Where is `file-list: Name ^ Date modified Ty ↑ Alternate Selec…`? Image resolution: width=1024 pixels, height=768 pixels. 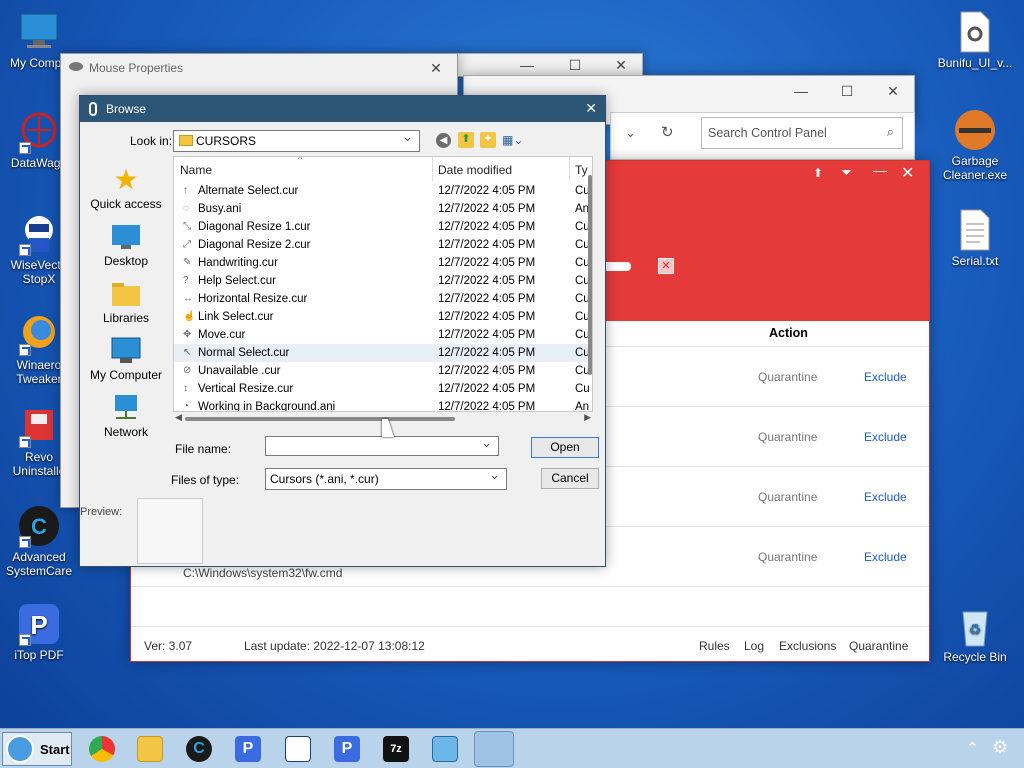 file-list: Name ^ Date modified Ty ↑ Alternate Selec… is located at coordinates (383, 284).